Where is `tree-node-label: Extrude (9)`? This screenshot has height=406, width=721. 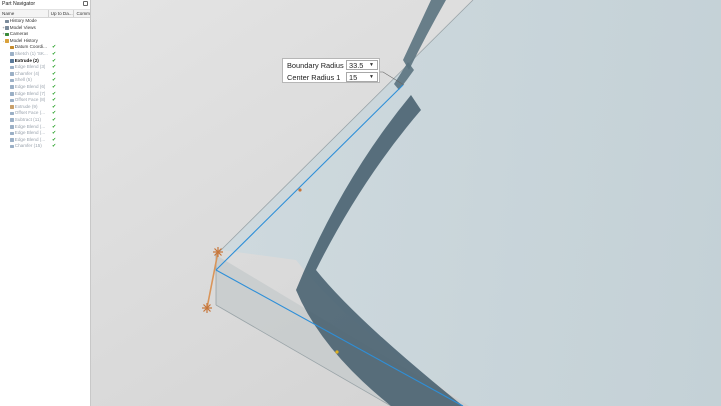
tree-node-label: Extrude (9) is located at coordinates (26, 106).